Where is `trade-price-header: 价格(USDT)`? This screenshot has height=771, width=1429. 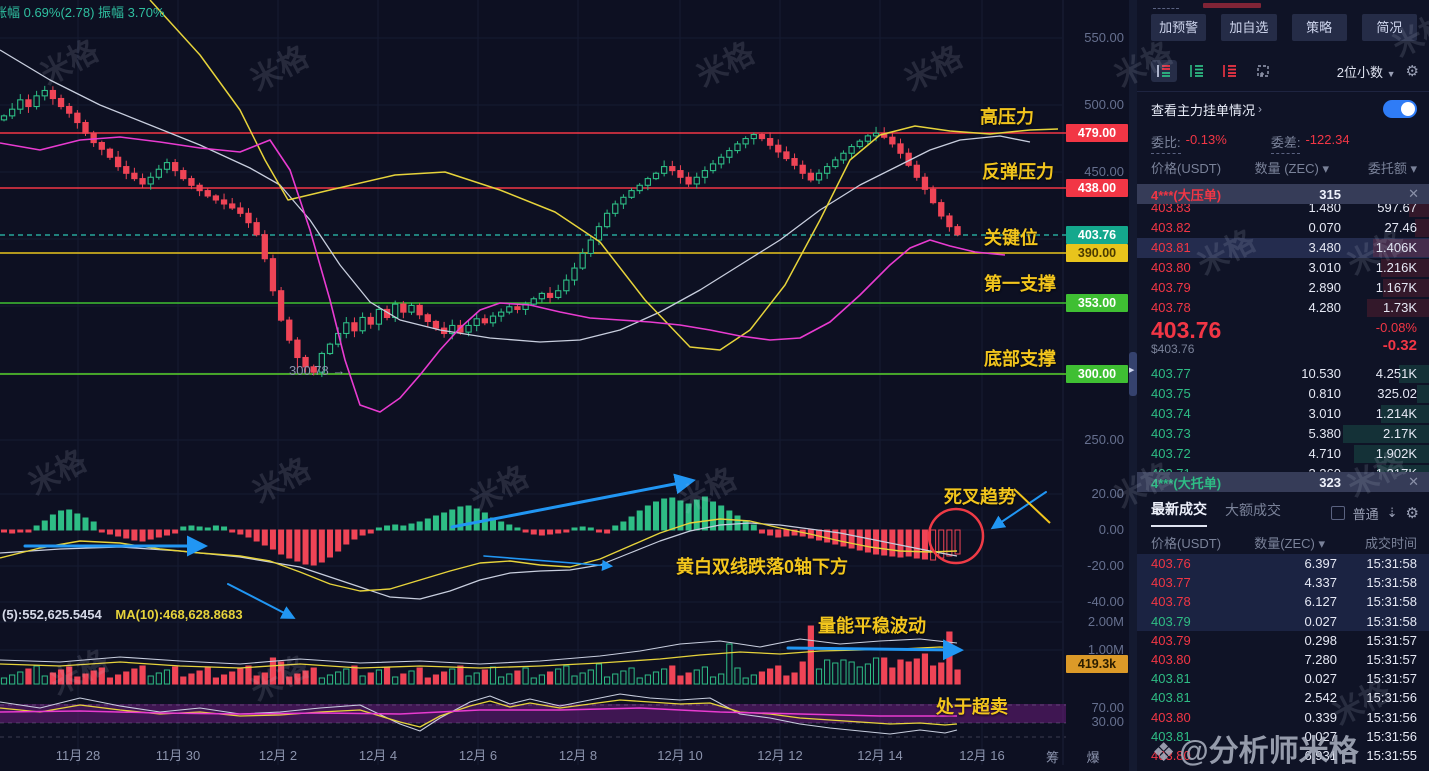 trade-price-header: 价格(USDT) is located at coordinates (1186, 543).